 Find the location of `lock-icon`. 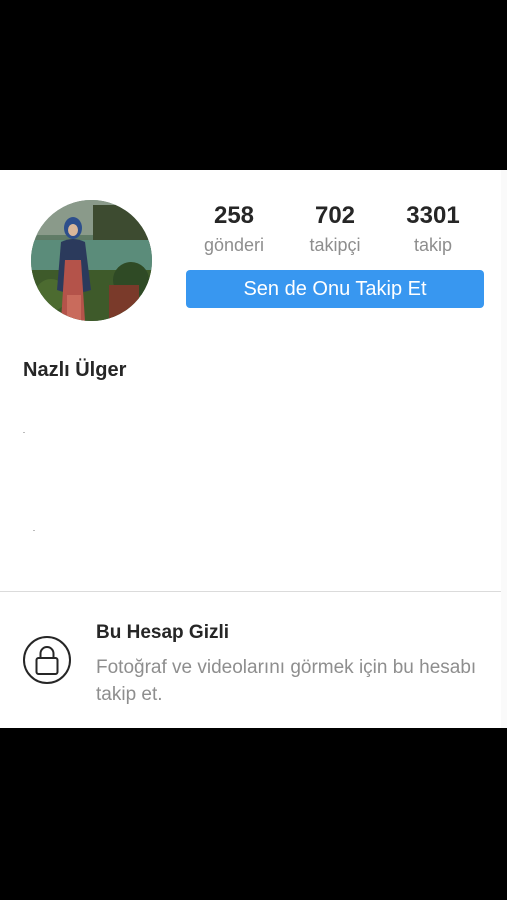

lock-icon is located at coordinates (47, 660).